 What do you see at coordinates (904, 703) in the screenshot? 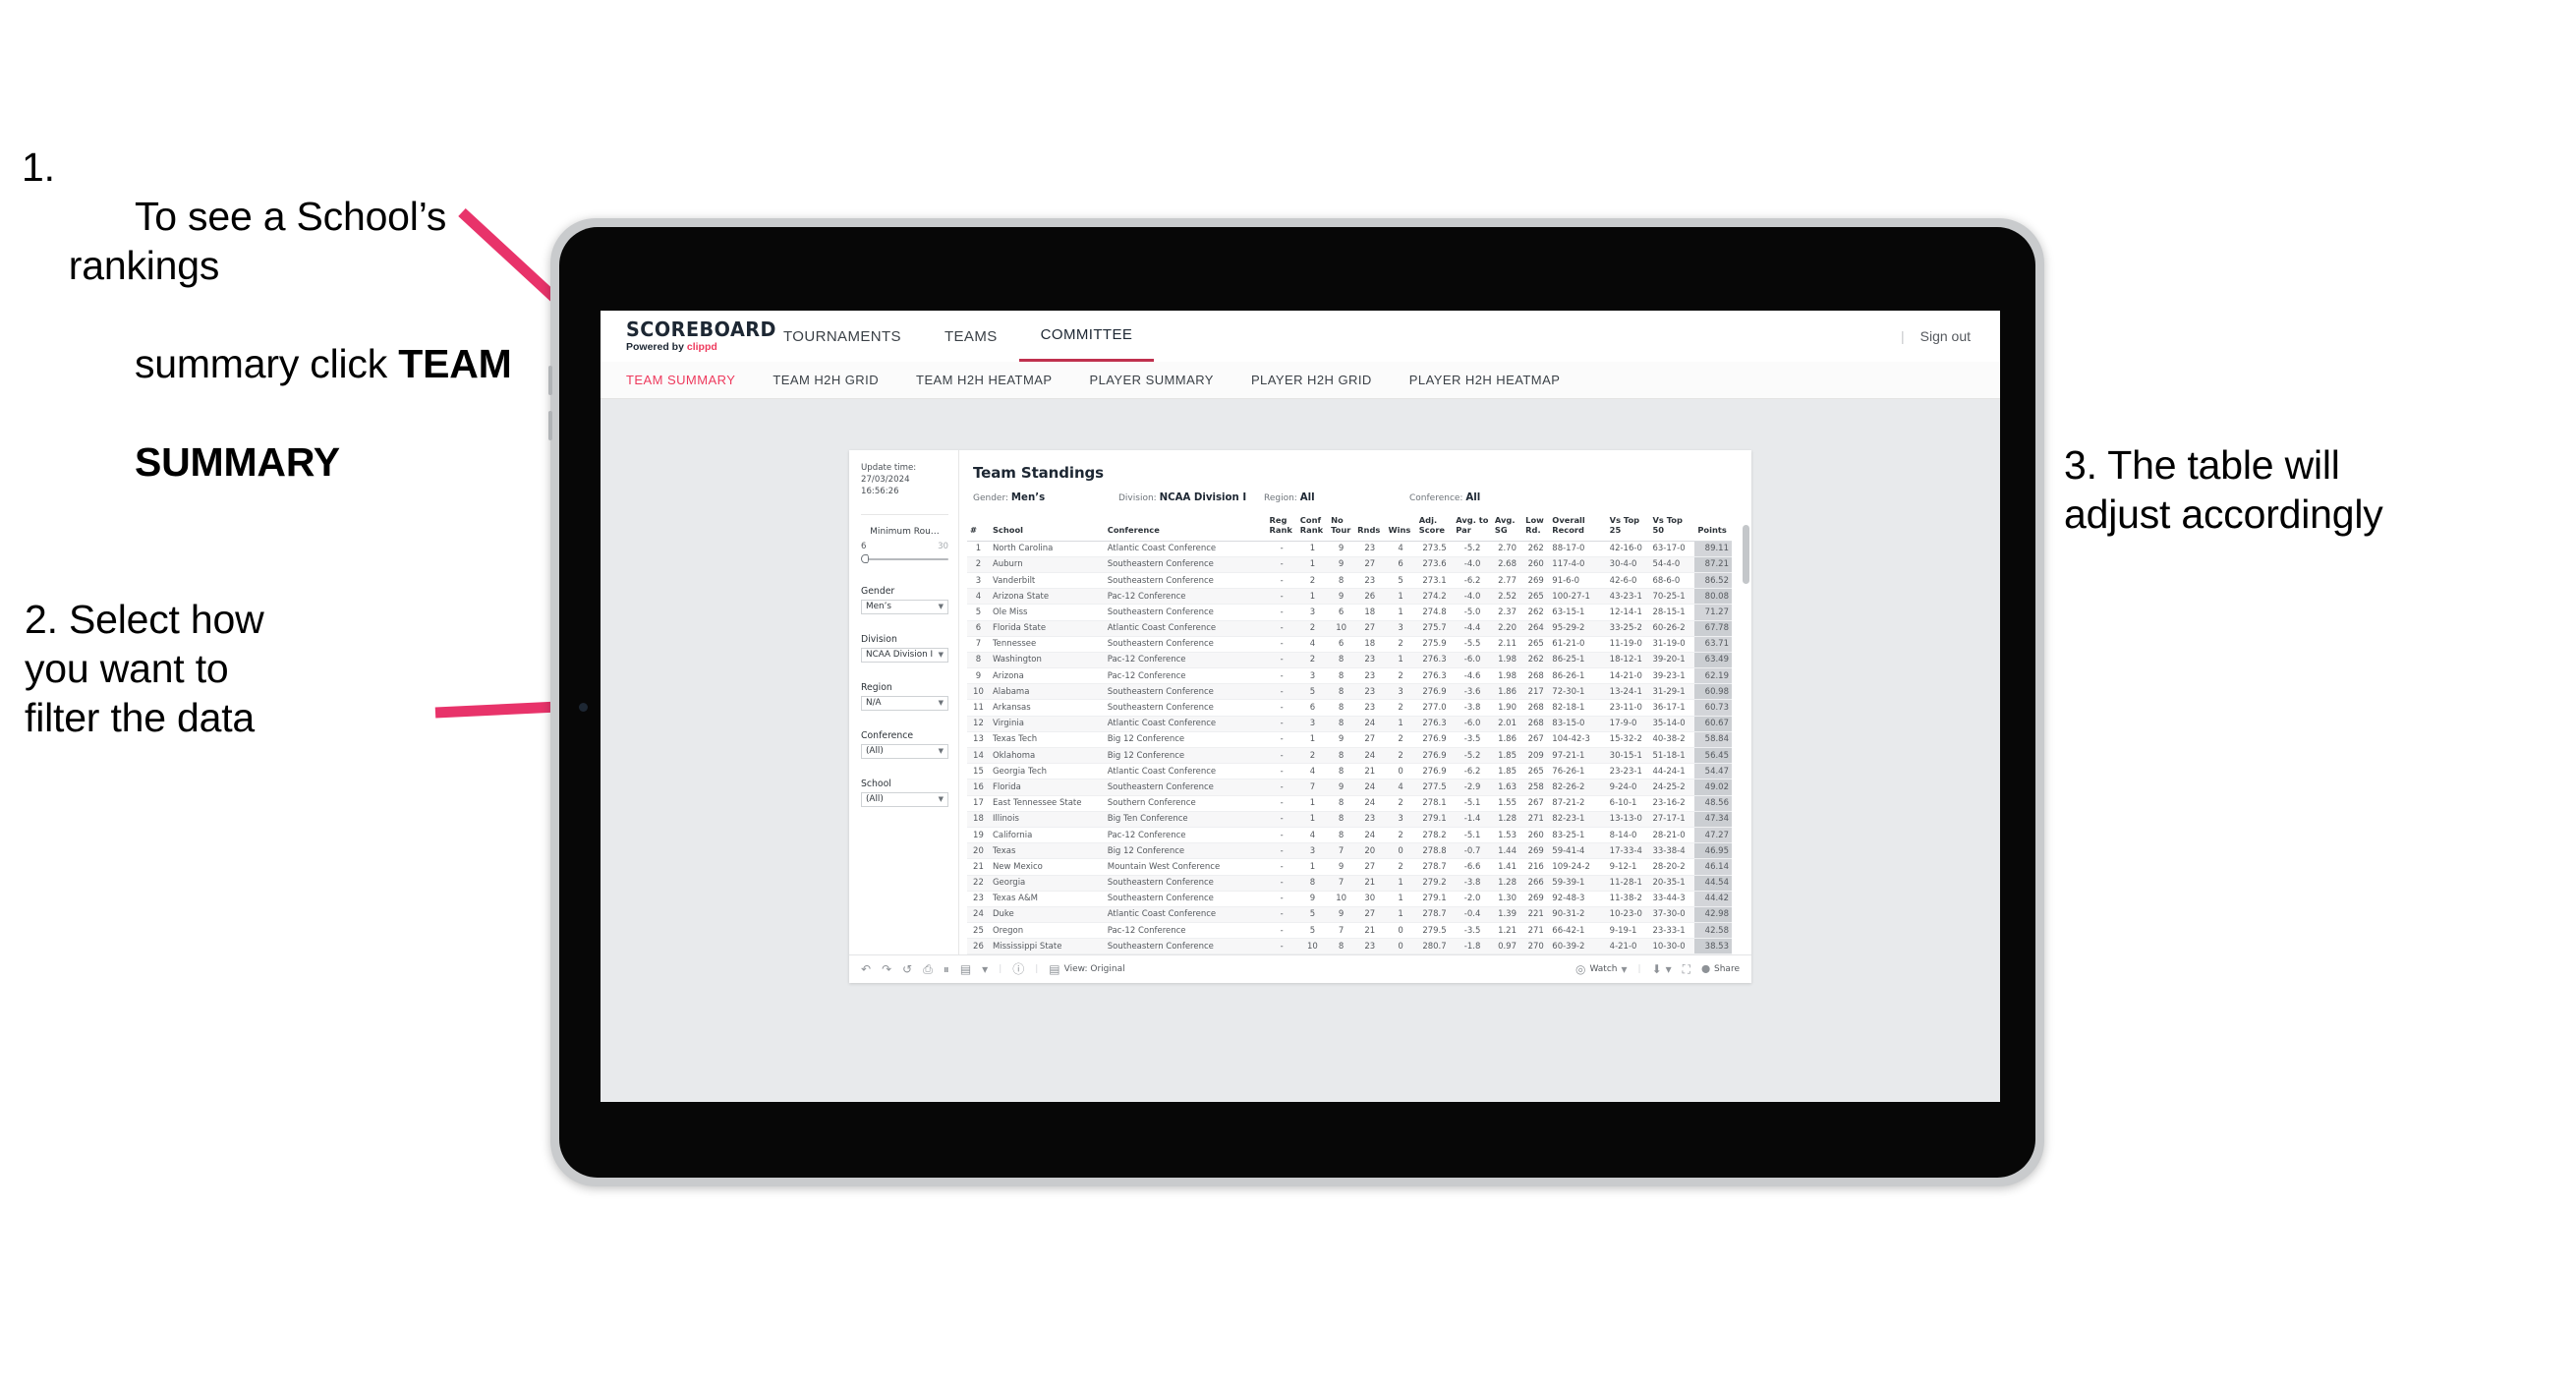
I see `filter-region-select: N/A ▼` at bounding box center [904, 703].